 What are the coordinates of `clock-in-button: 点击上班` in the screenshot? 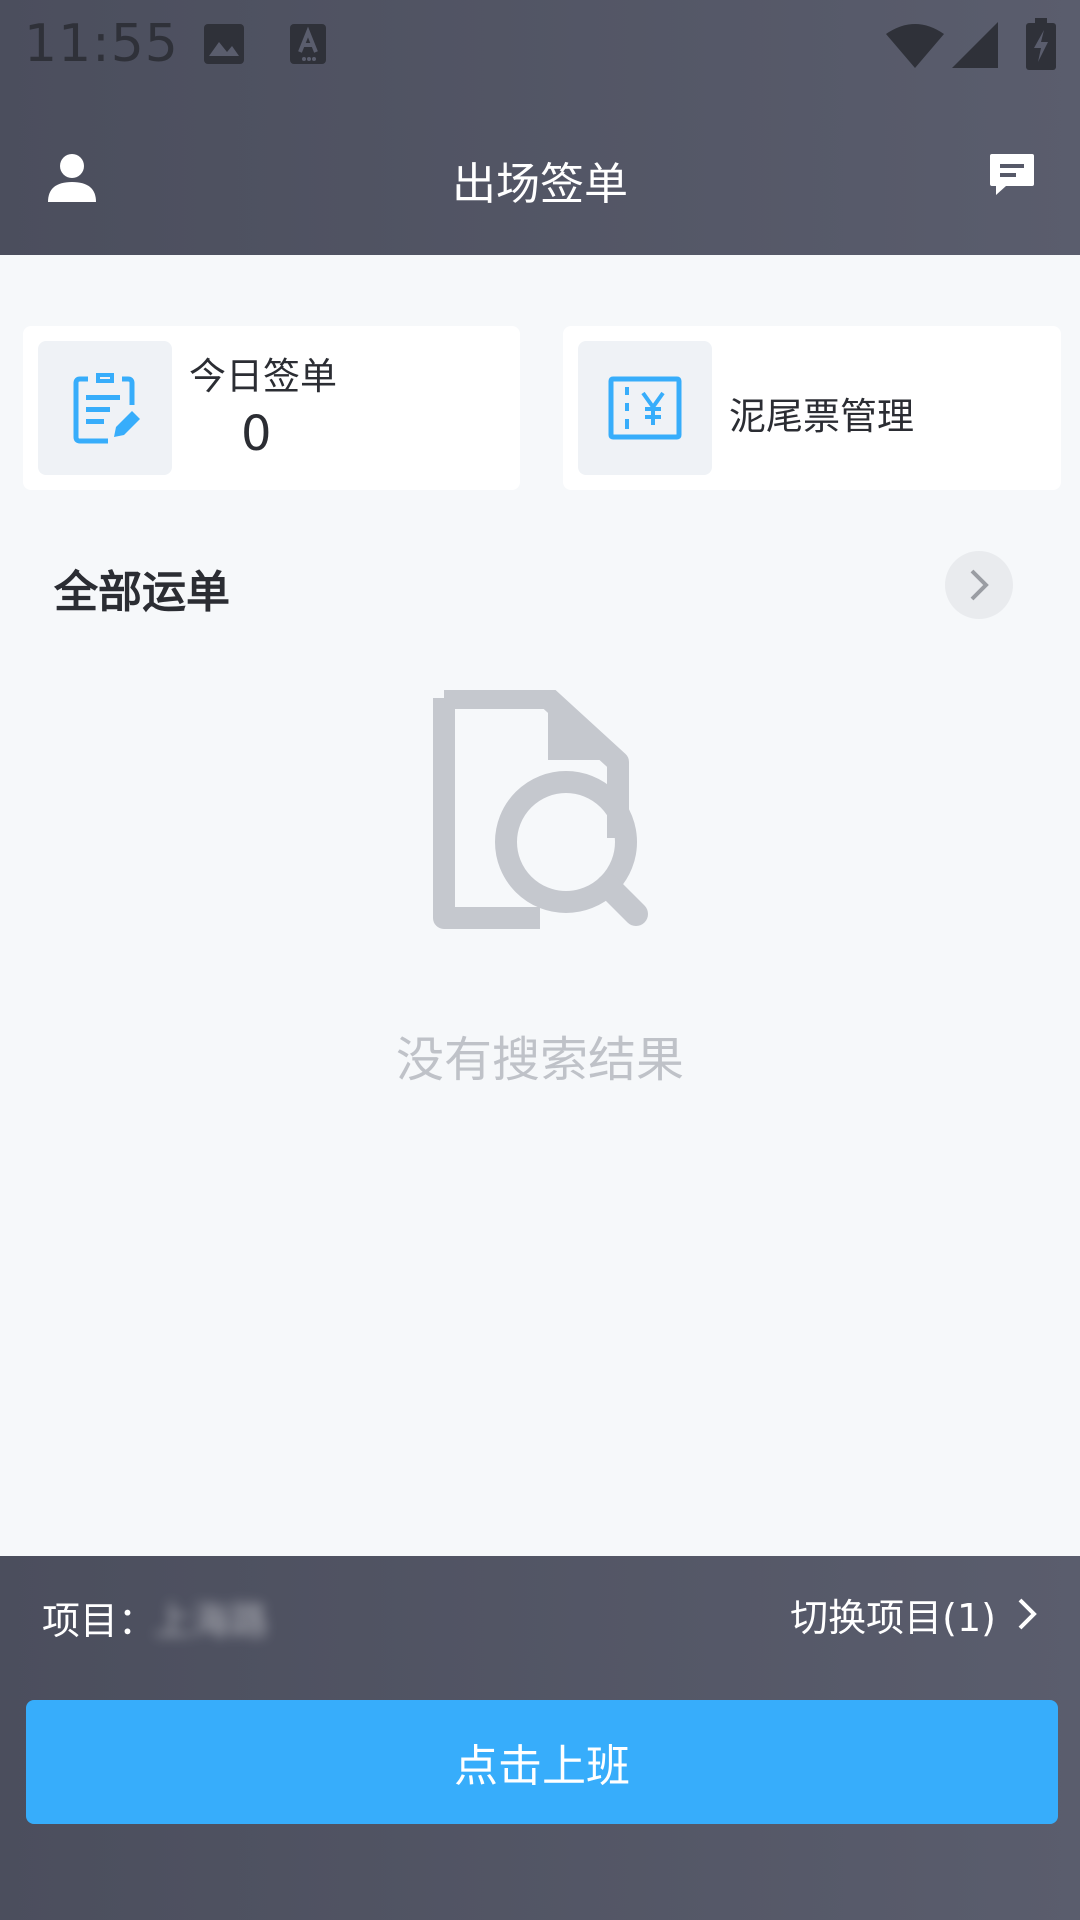 It's located at (542, 1762).